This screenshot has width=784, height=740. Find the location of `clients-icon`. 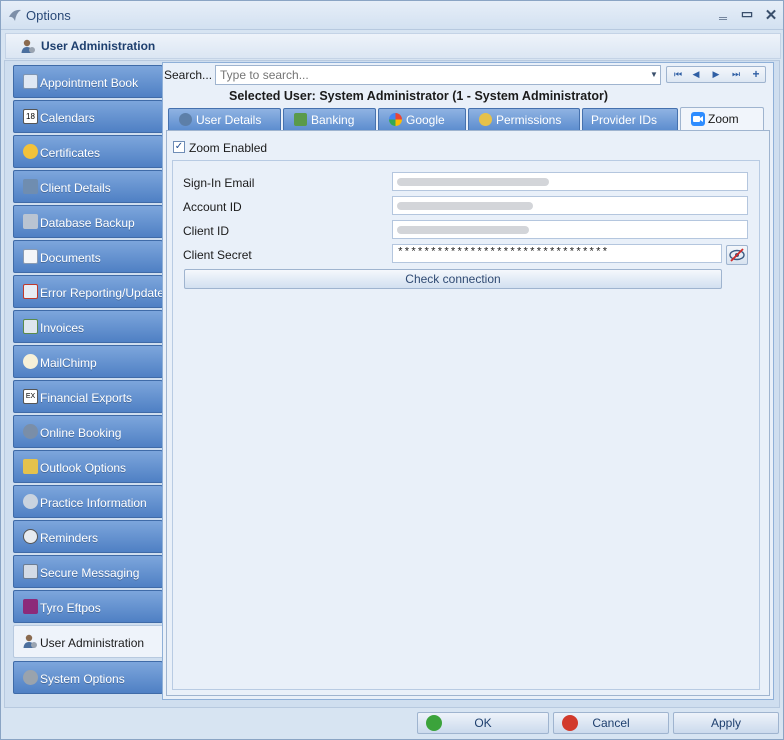

clients-icon is located at coordinates (30, 186).